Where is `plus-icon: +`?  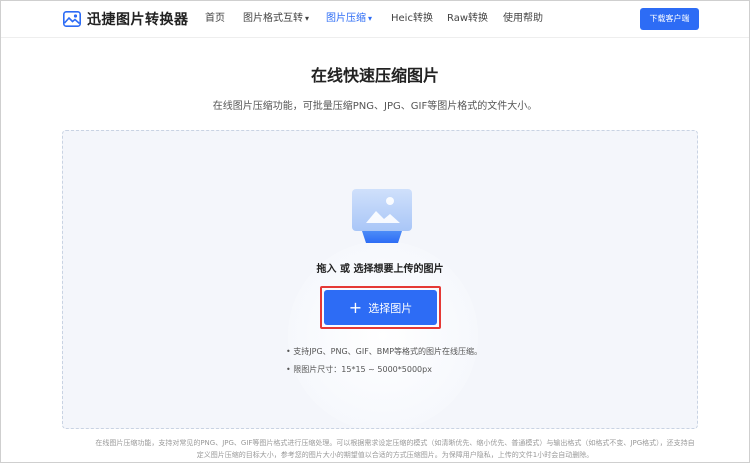
plus-icon: + is located at coordinates (355, 307).